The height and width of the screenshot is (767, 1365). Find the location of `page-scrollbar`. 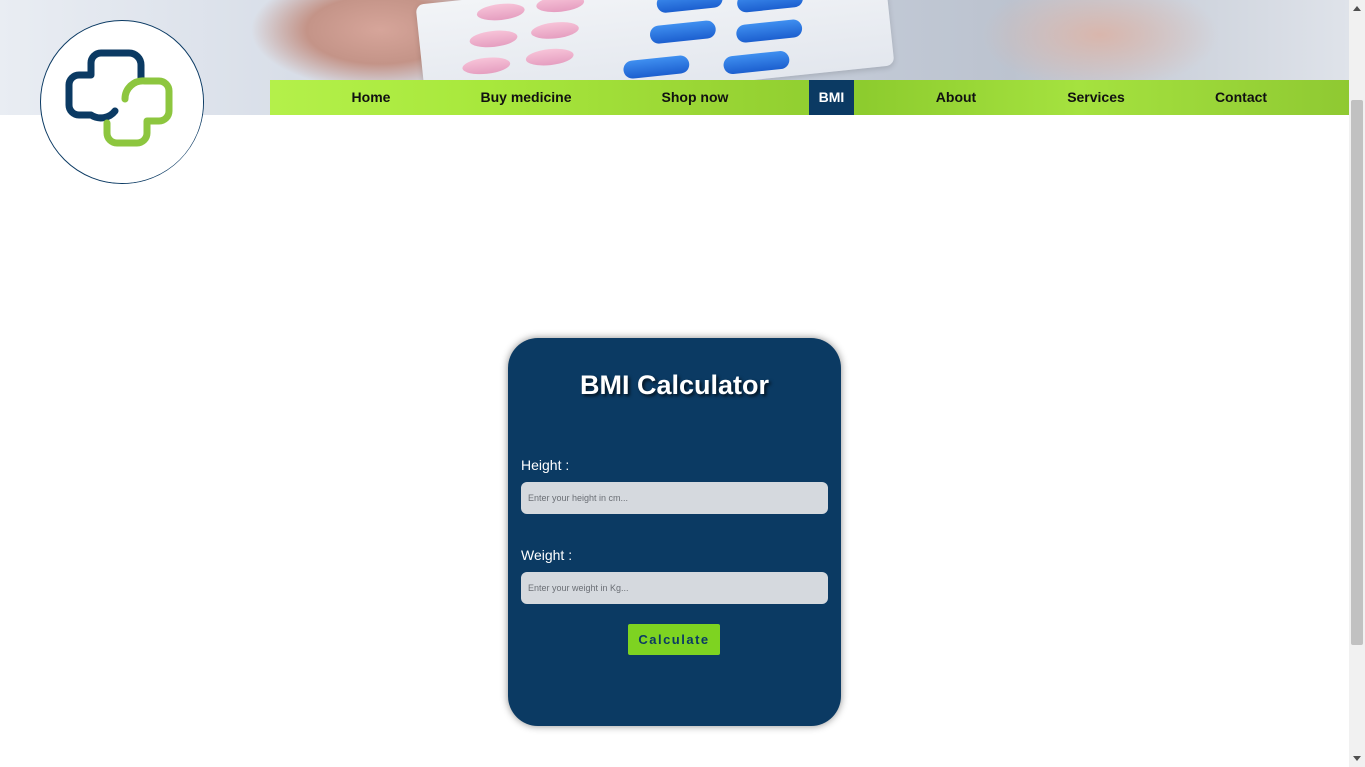

page-scrollbar is located at coordinates (1357, 383).